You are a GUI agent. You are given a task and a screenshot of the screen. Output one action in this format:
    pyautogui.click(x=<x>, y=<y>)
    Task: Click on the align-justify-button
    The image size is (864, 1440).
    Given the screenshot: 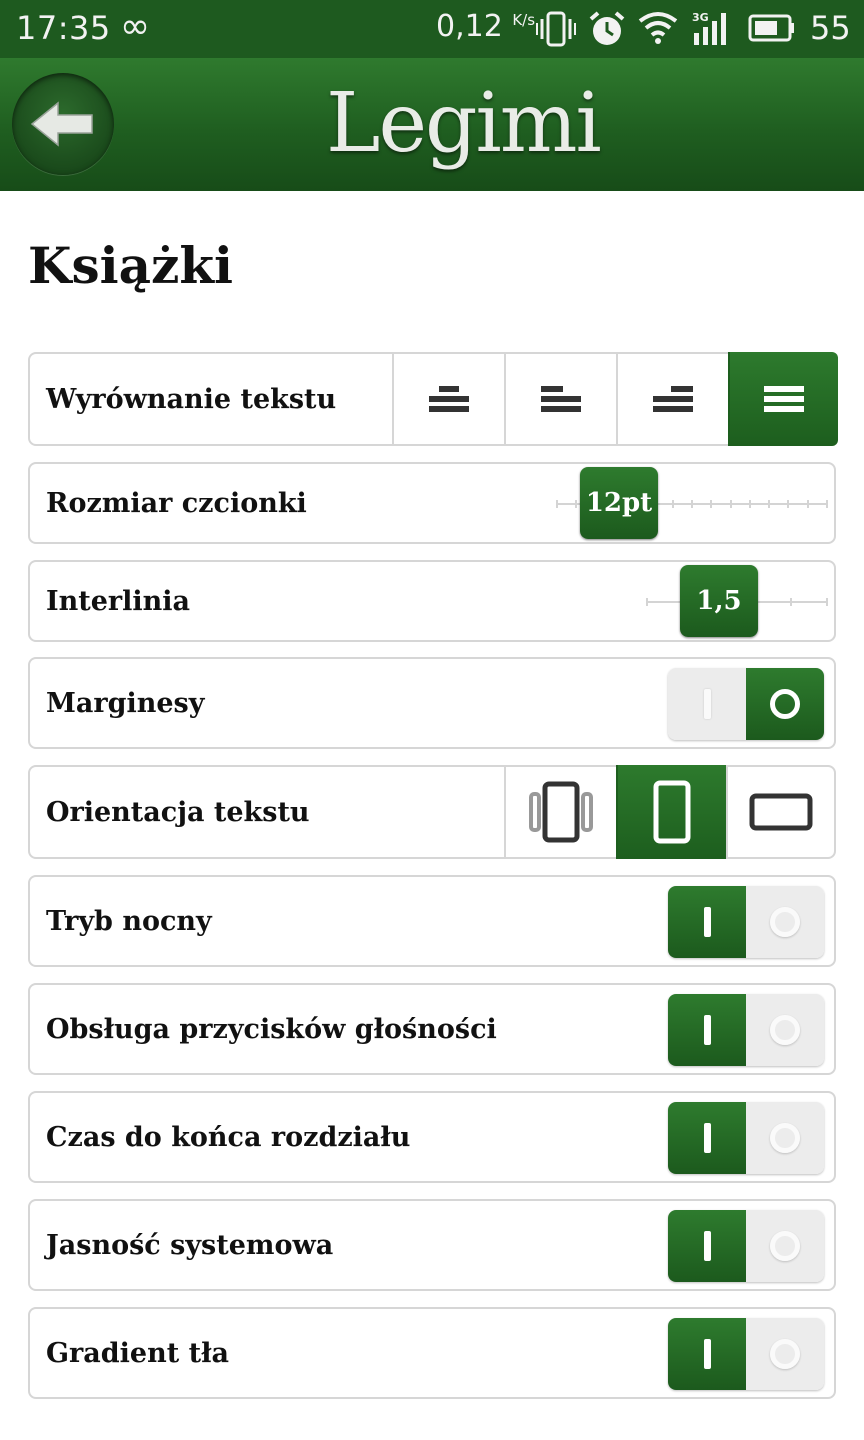 What is the action you would take?
    pyautogui.click(x=783, y=399)
    